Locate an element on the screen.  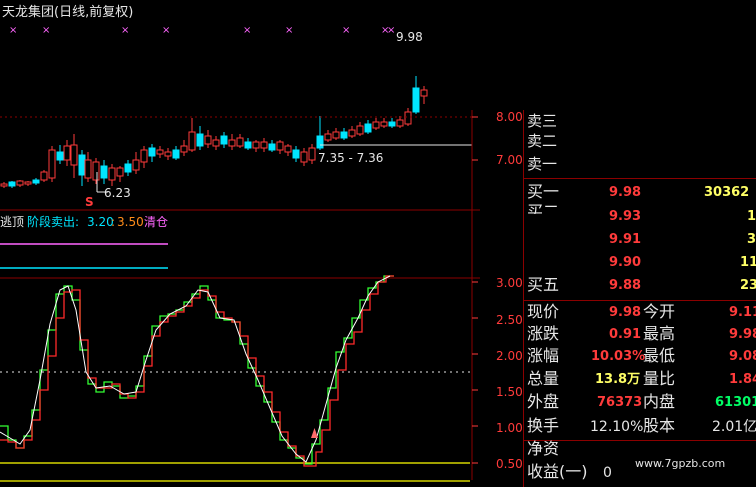
buy1-price: 9.98 is located at coordinates (625, 192).